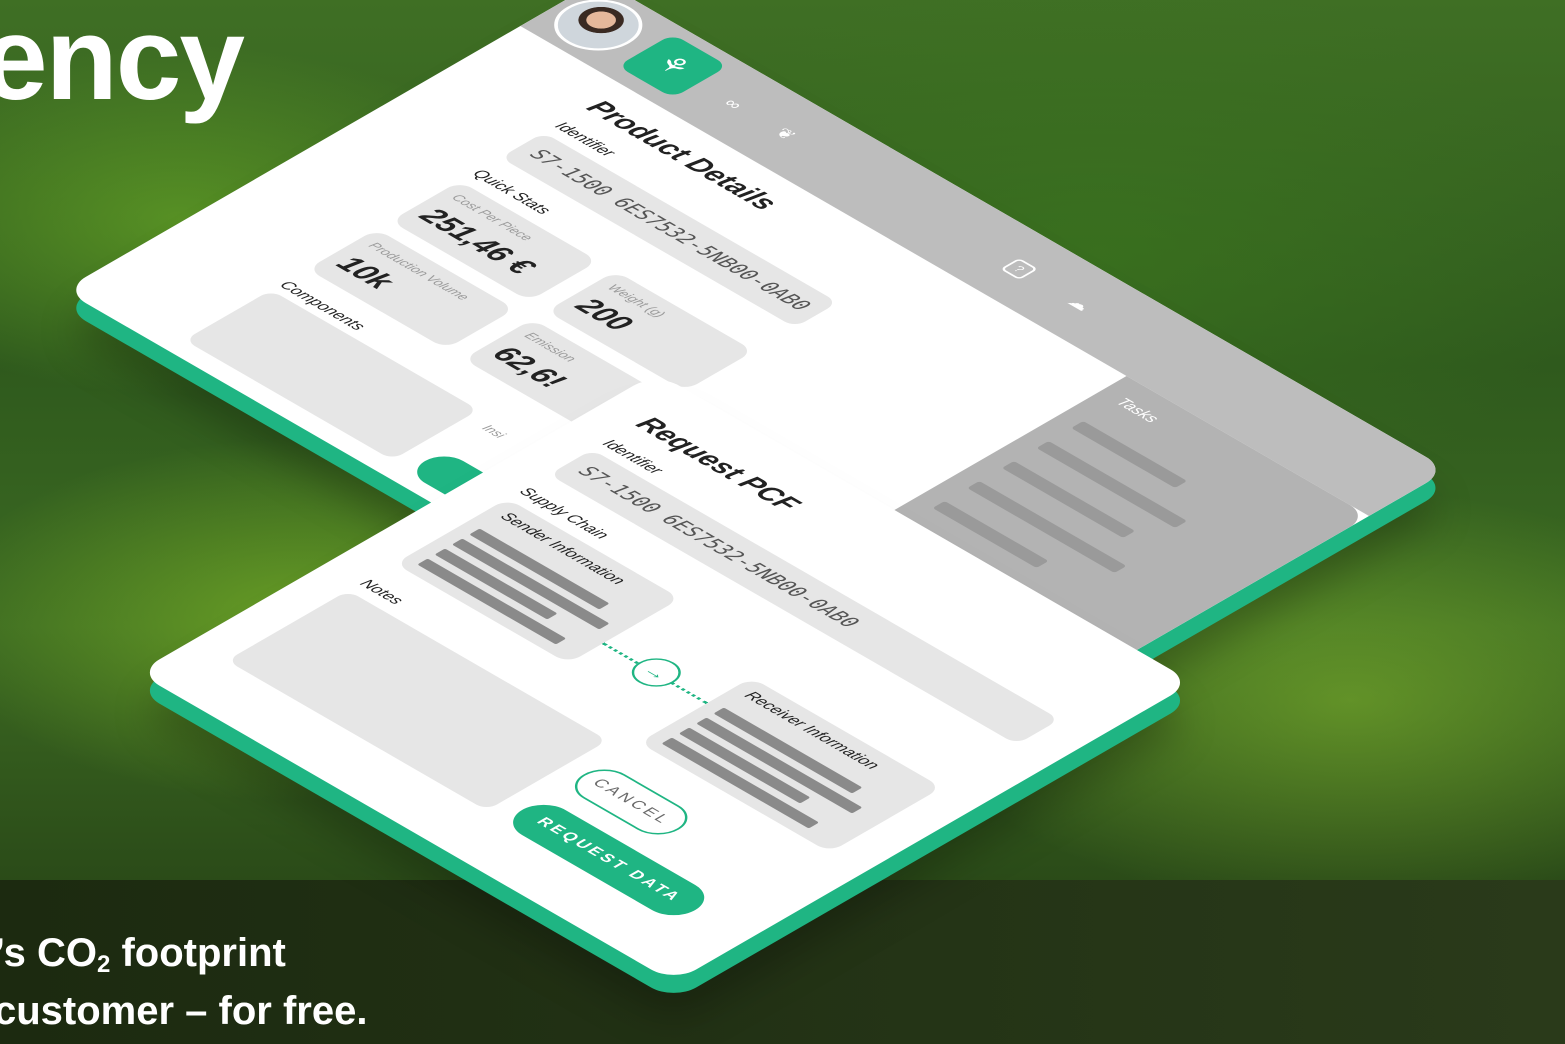 The height and width of the screenshot is (1044, 1565). I want to click on hero-headline: ency, so click(122, 62).